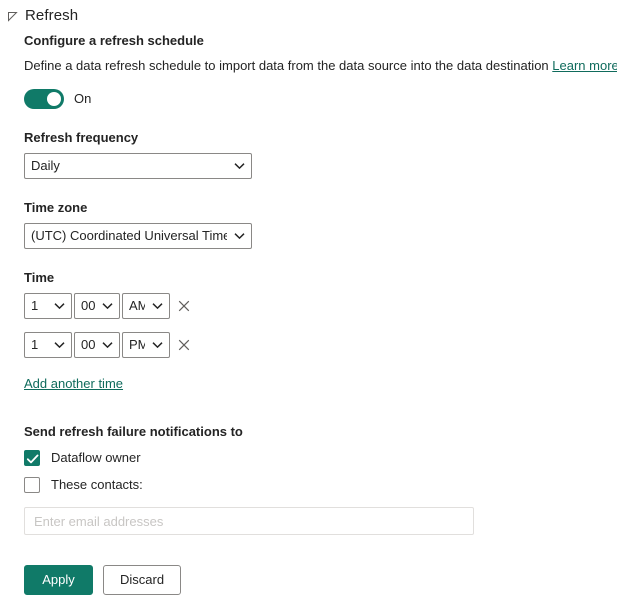 The image size is (617, 595). Describe the element at coordinates (32, 485) in the screenshot. I see `these-contacts-checkbox` at that location.